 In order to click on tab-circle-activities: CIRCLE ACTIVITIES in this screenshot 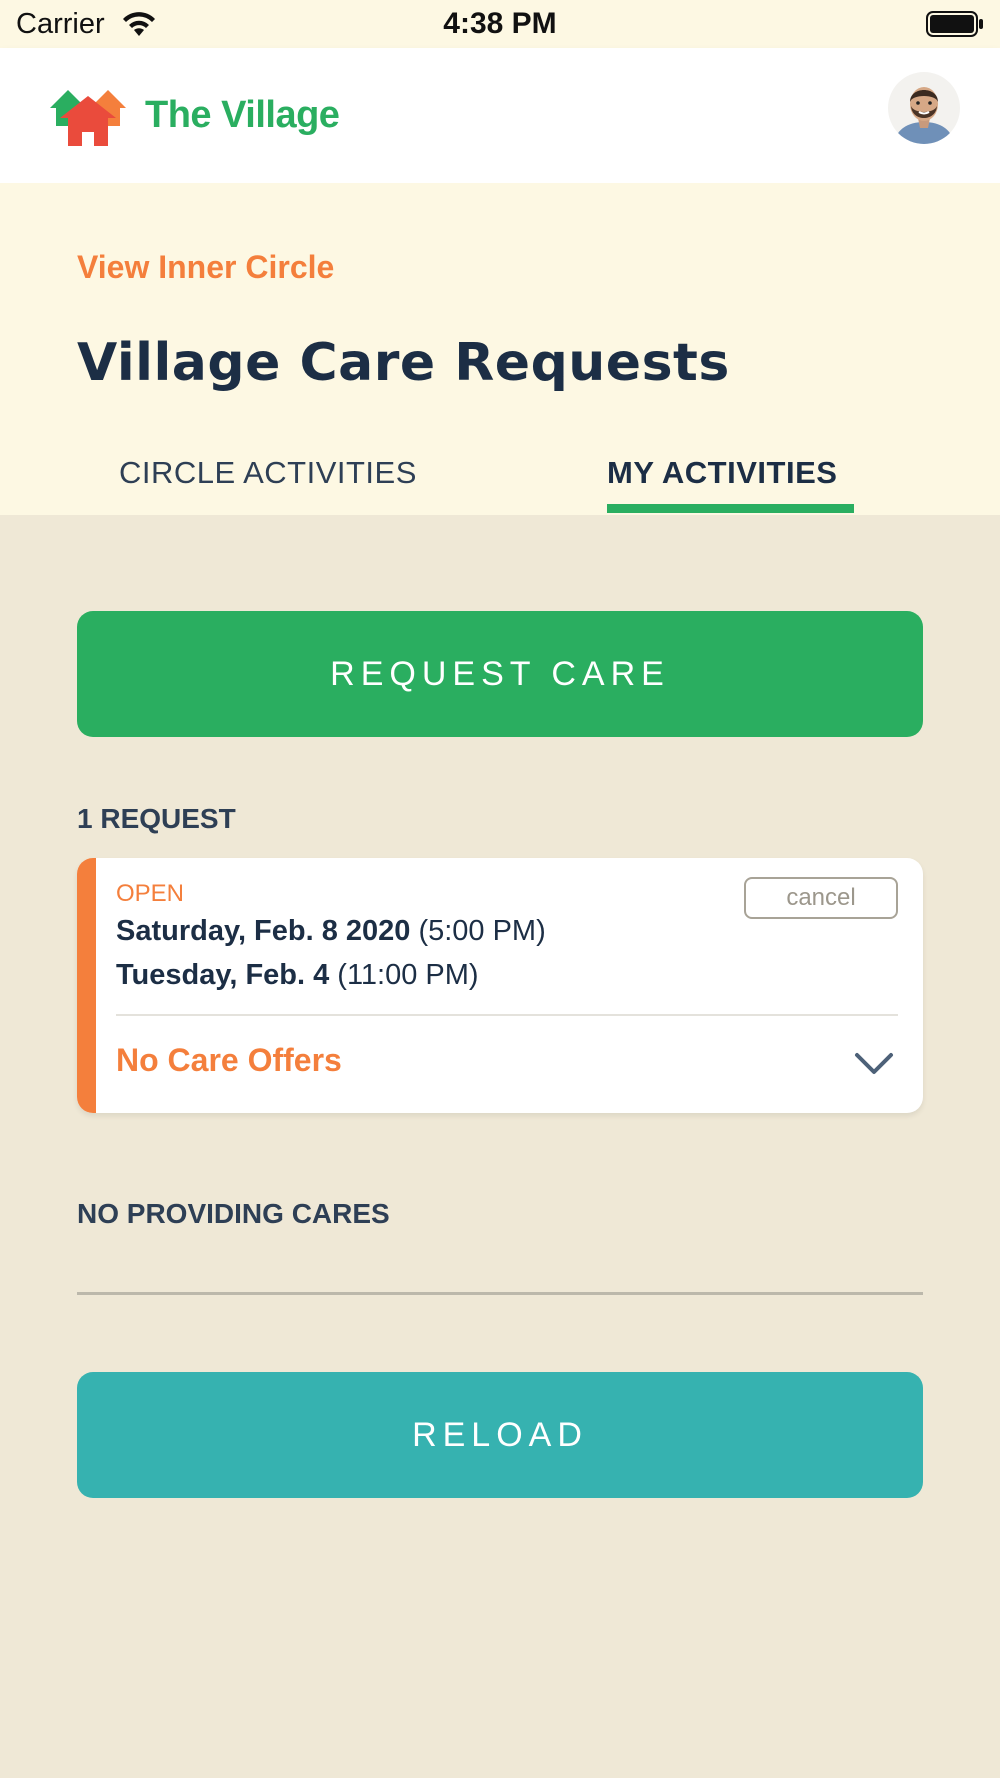, I will do `click(268, 473)`.